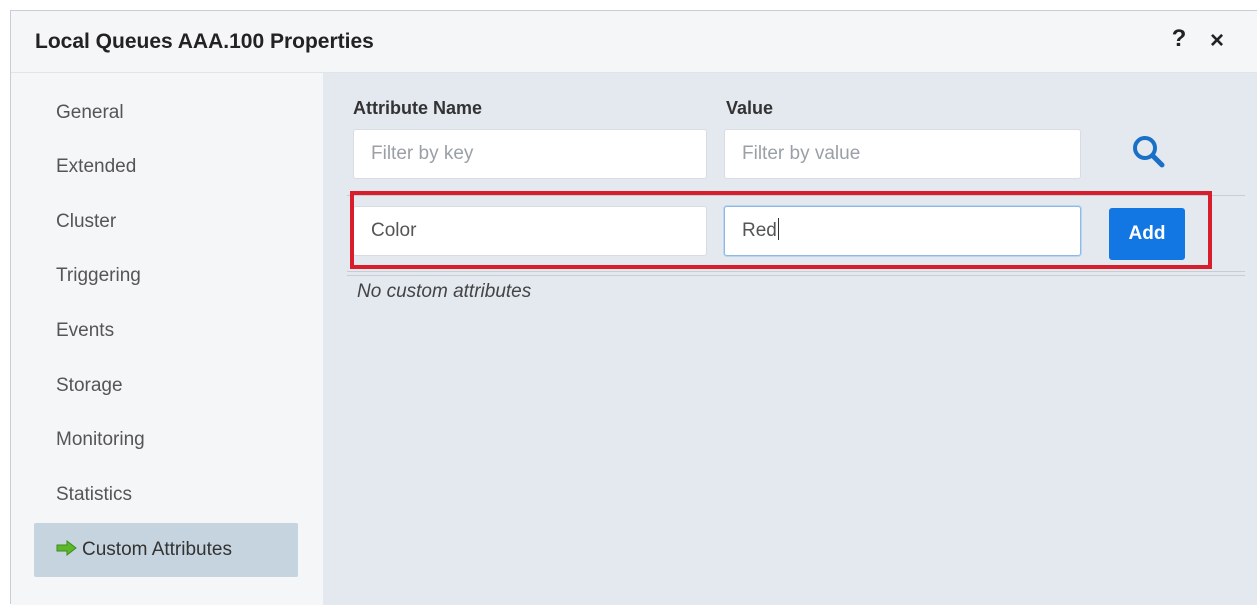 This screenshot has height=605, width=1257. I want to click on sidebar-item-statistics: Statistics, so click(166, 495).